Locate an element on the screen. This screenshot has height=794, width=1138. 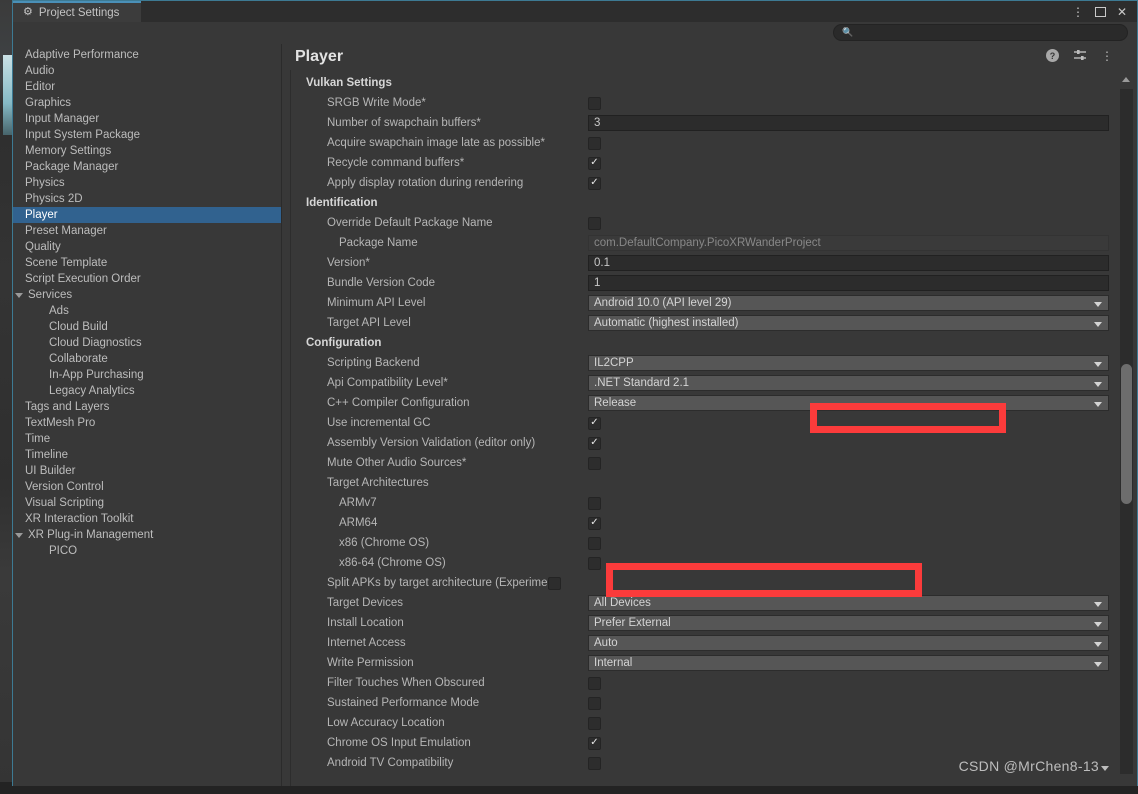
checkbox-use-incremental-gc: ✓ is located at coordinates (594, 423).